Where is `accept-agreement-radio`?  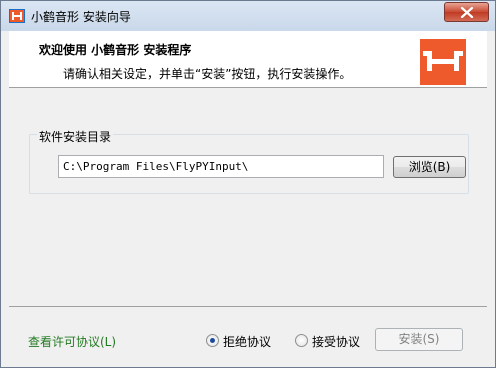 accept-agreement-radio is located at coordinates (301, 340).